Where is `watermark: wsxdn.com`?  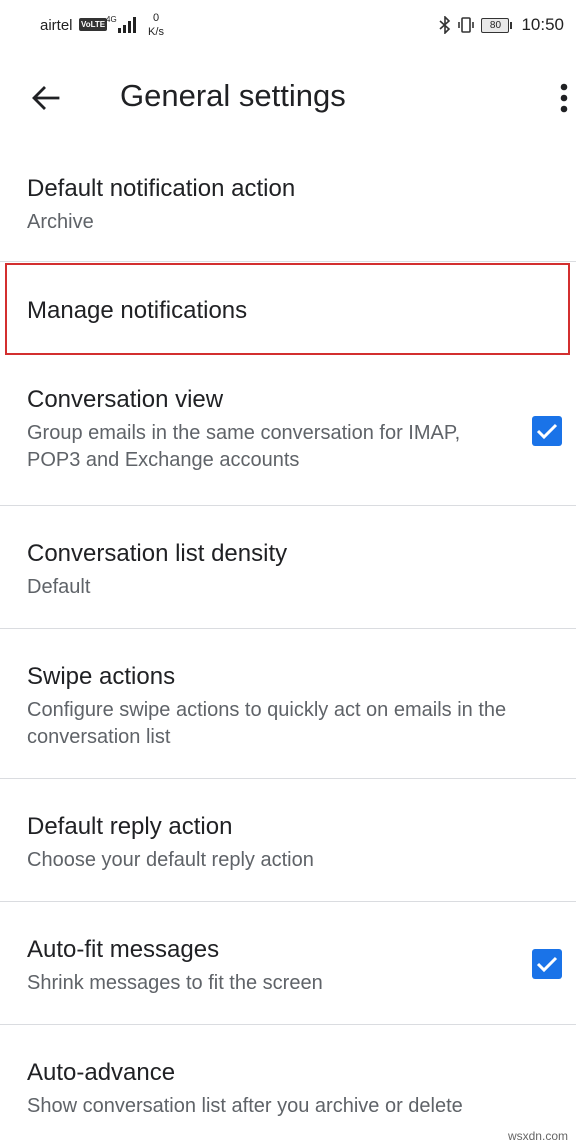 watermark: wsxdn.com is located at coordinates (537, 1136).